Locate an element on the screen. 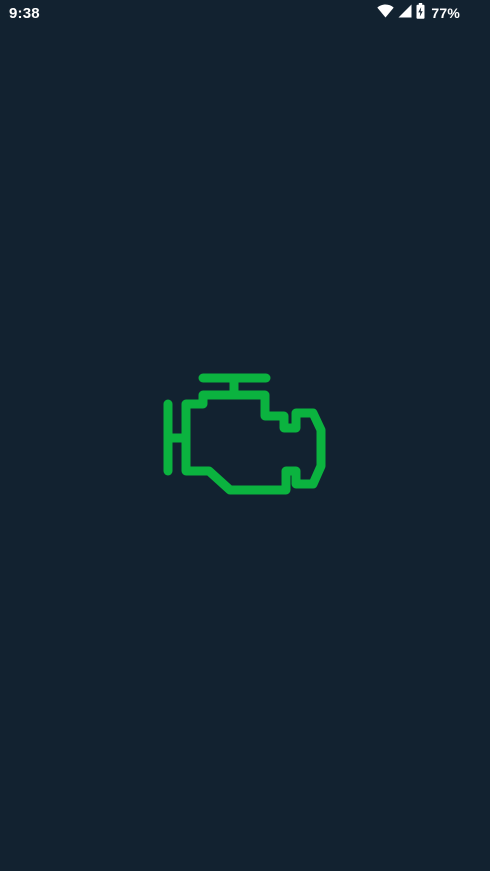  status-bar: 9:38 77% is located at coordinates (245, 14).